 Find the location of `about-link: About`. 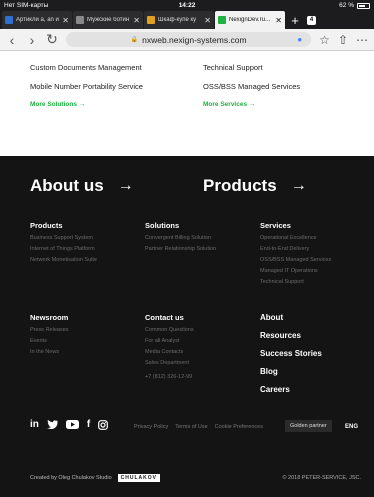

about-link: About is located at coordinates (291, 322).